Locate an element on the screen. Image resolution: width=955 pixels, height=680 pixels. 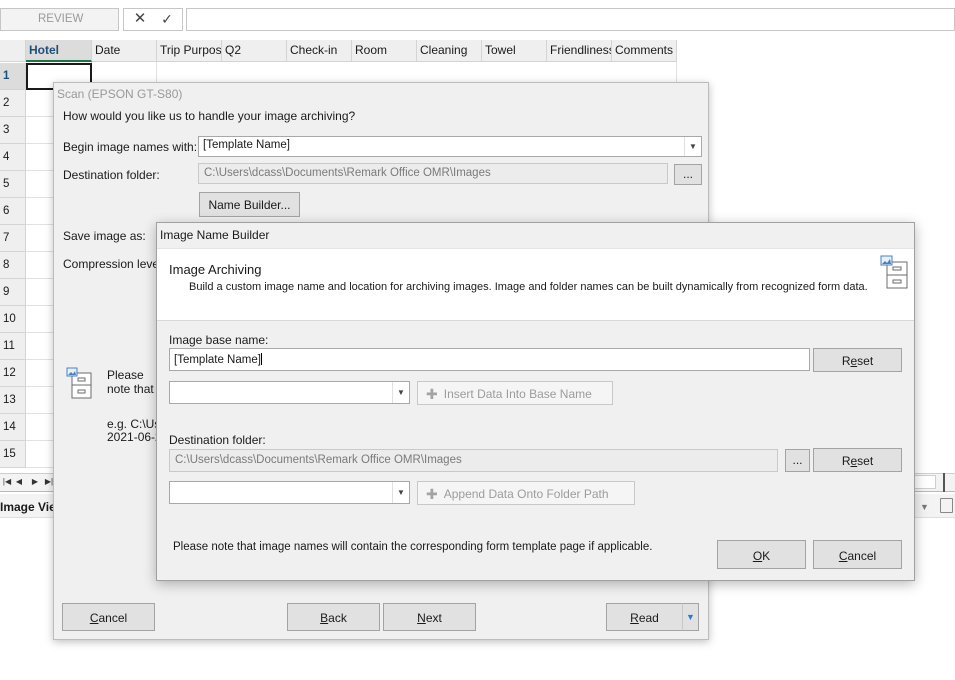
column-header-room: Room is located at coordinates (384, 51).